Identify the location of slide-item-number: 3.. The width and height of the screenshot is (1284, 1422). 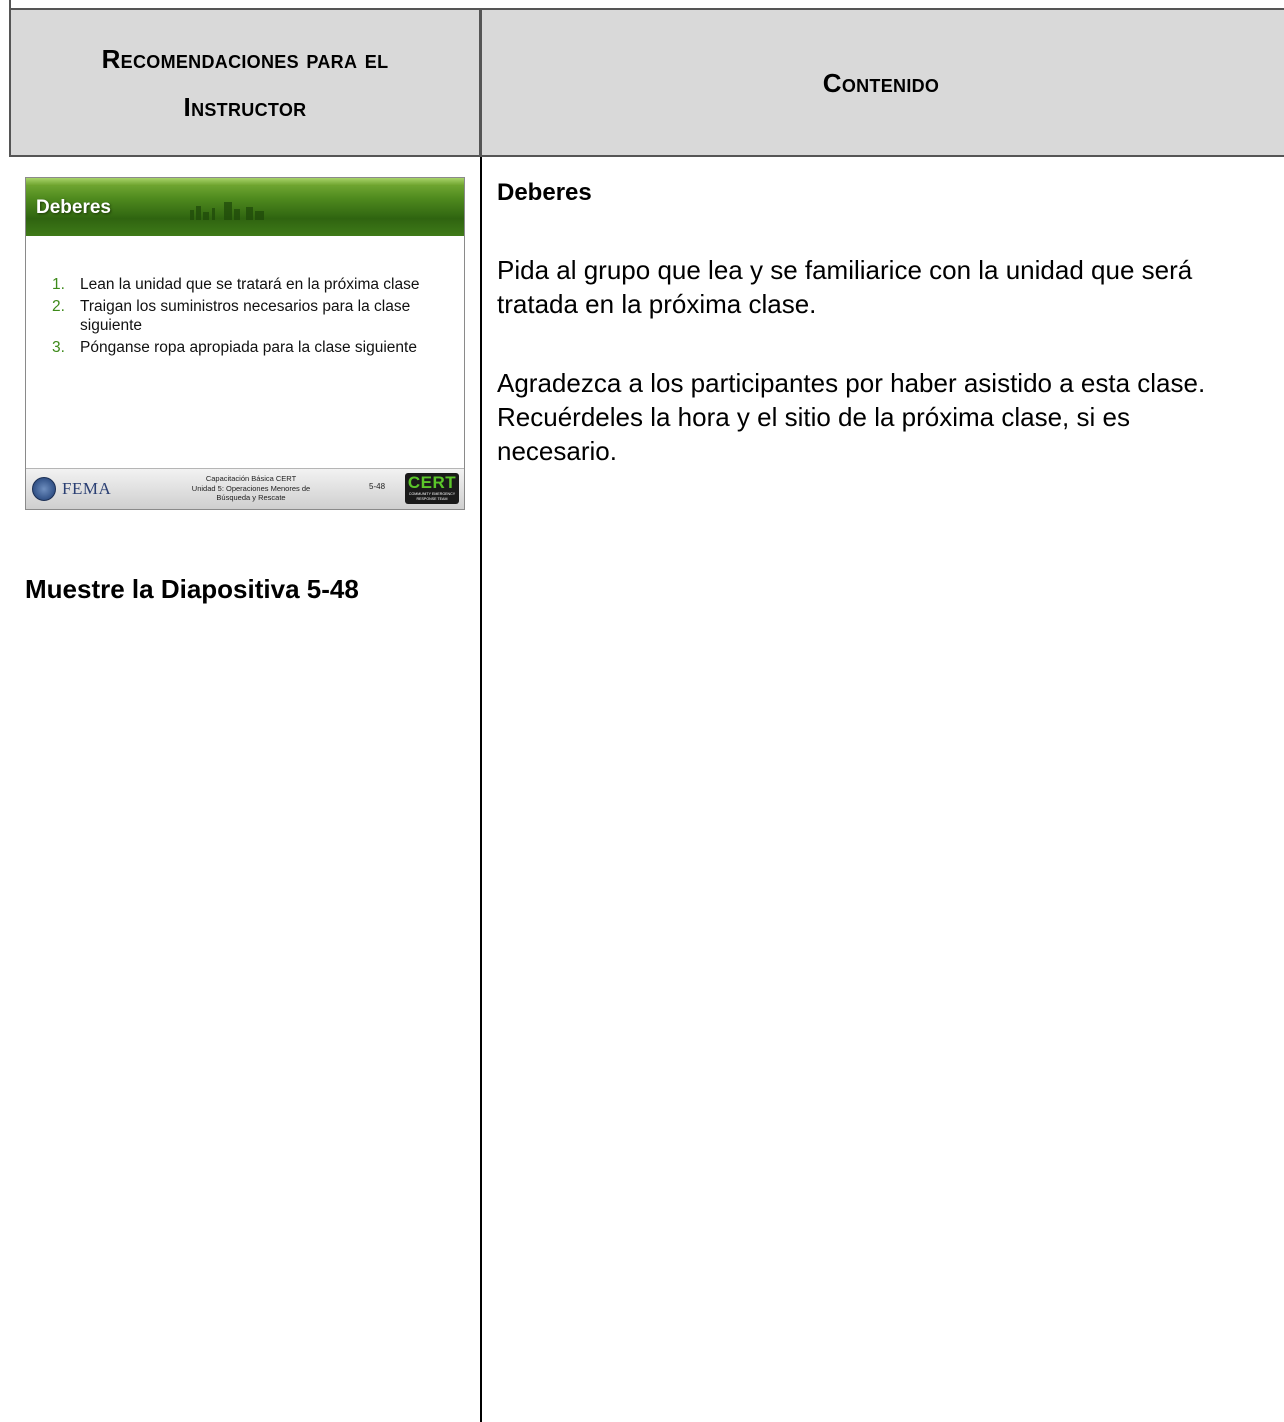
(58, 347).